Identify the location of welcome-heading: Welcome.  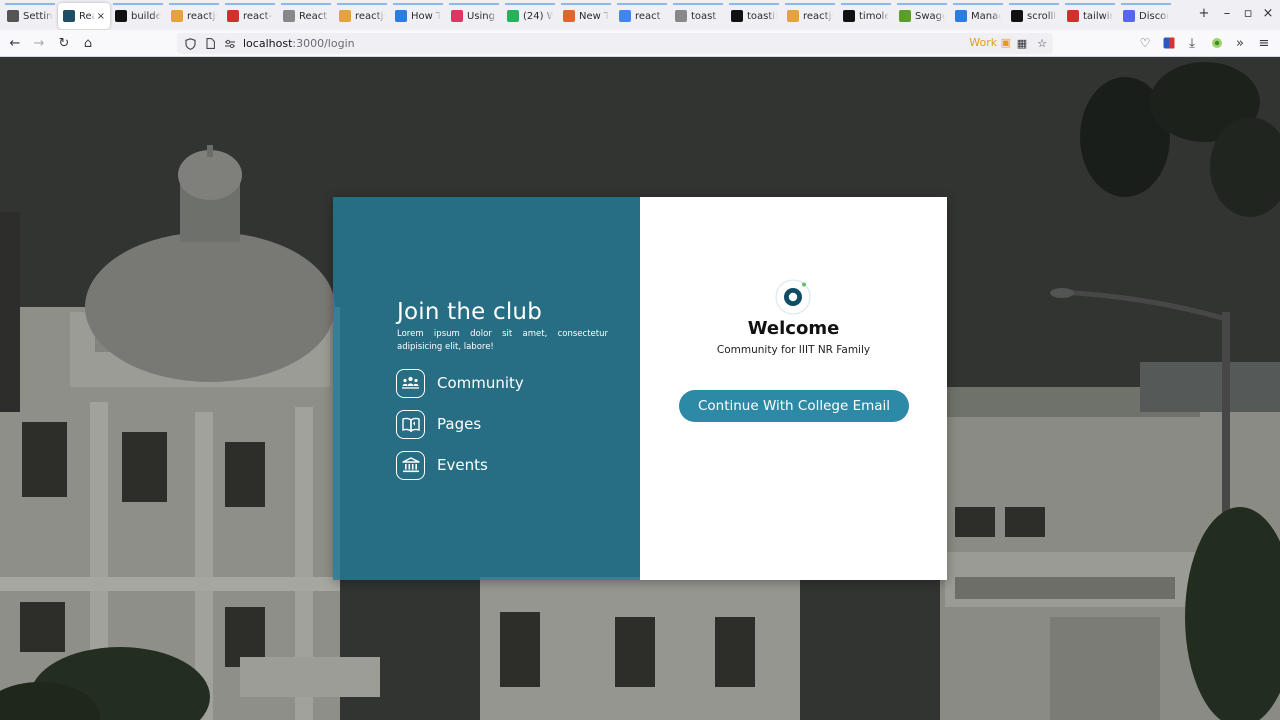
(793, 328).